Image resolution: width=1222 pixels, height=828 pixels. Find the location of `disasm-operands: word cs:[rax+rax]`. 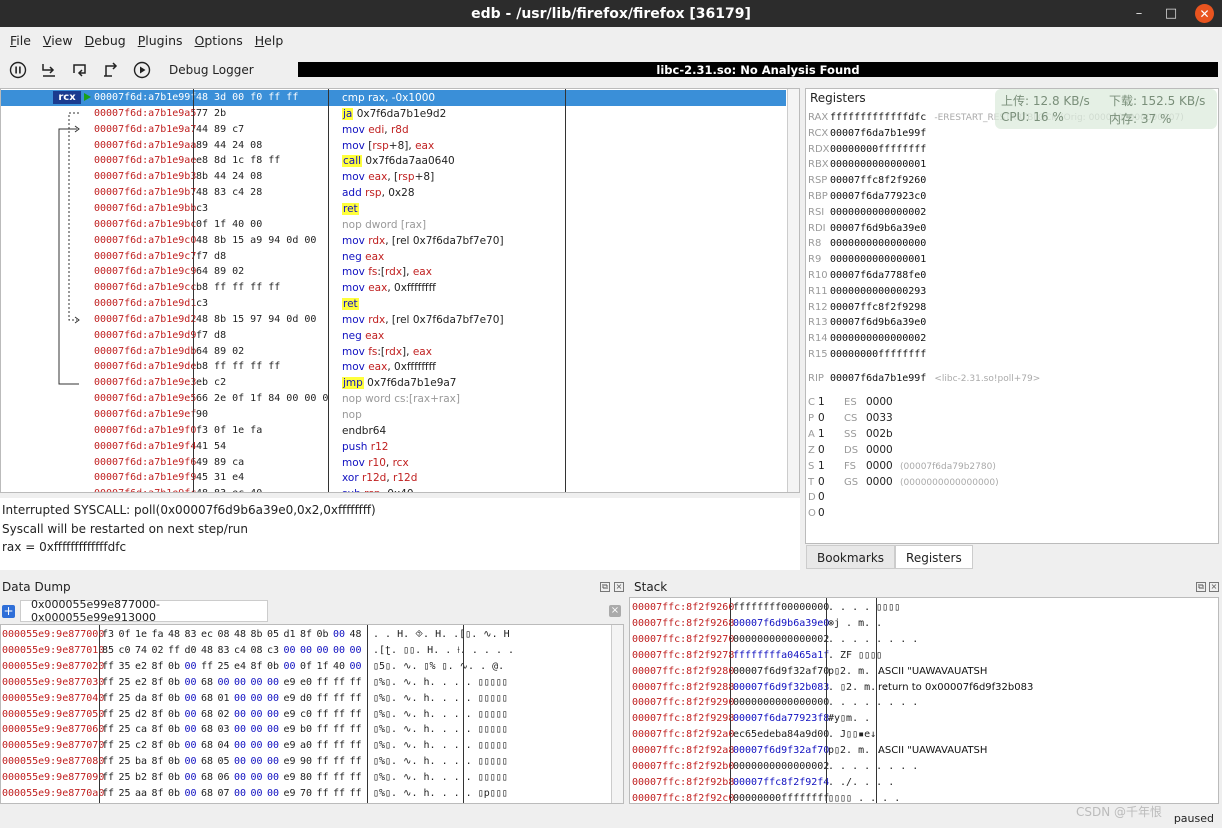

disasm-operands: word cs:[rax+rax] is located at coordinates (412, 399).